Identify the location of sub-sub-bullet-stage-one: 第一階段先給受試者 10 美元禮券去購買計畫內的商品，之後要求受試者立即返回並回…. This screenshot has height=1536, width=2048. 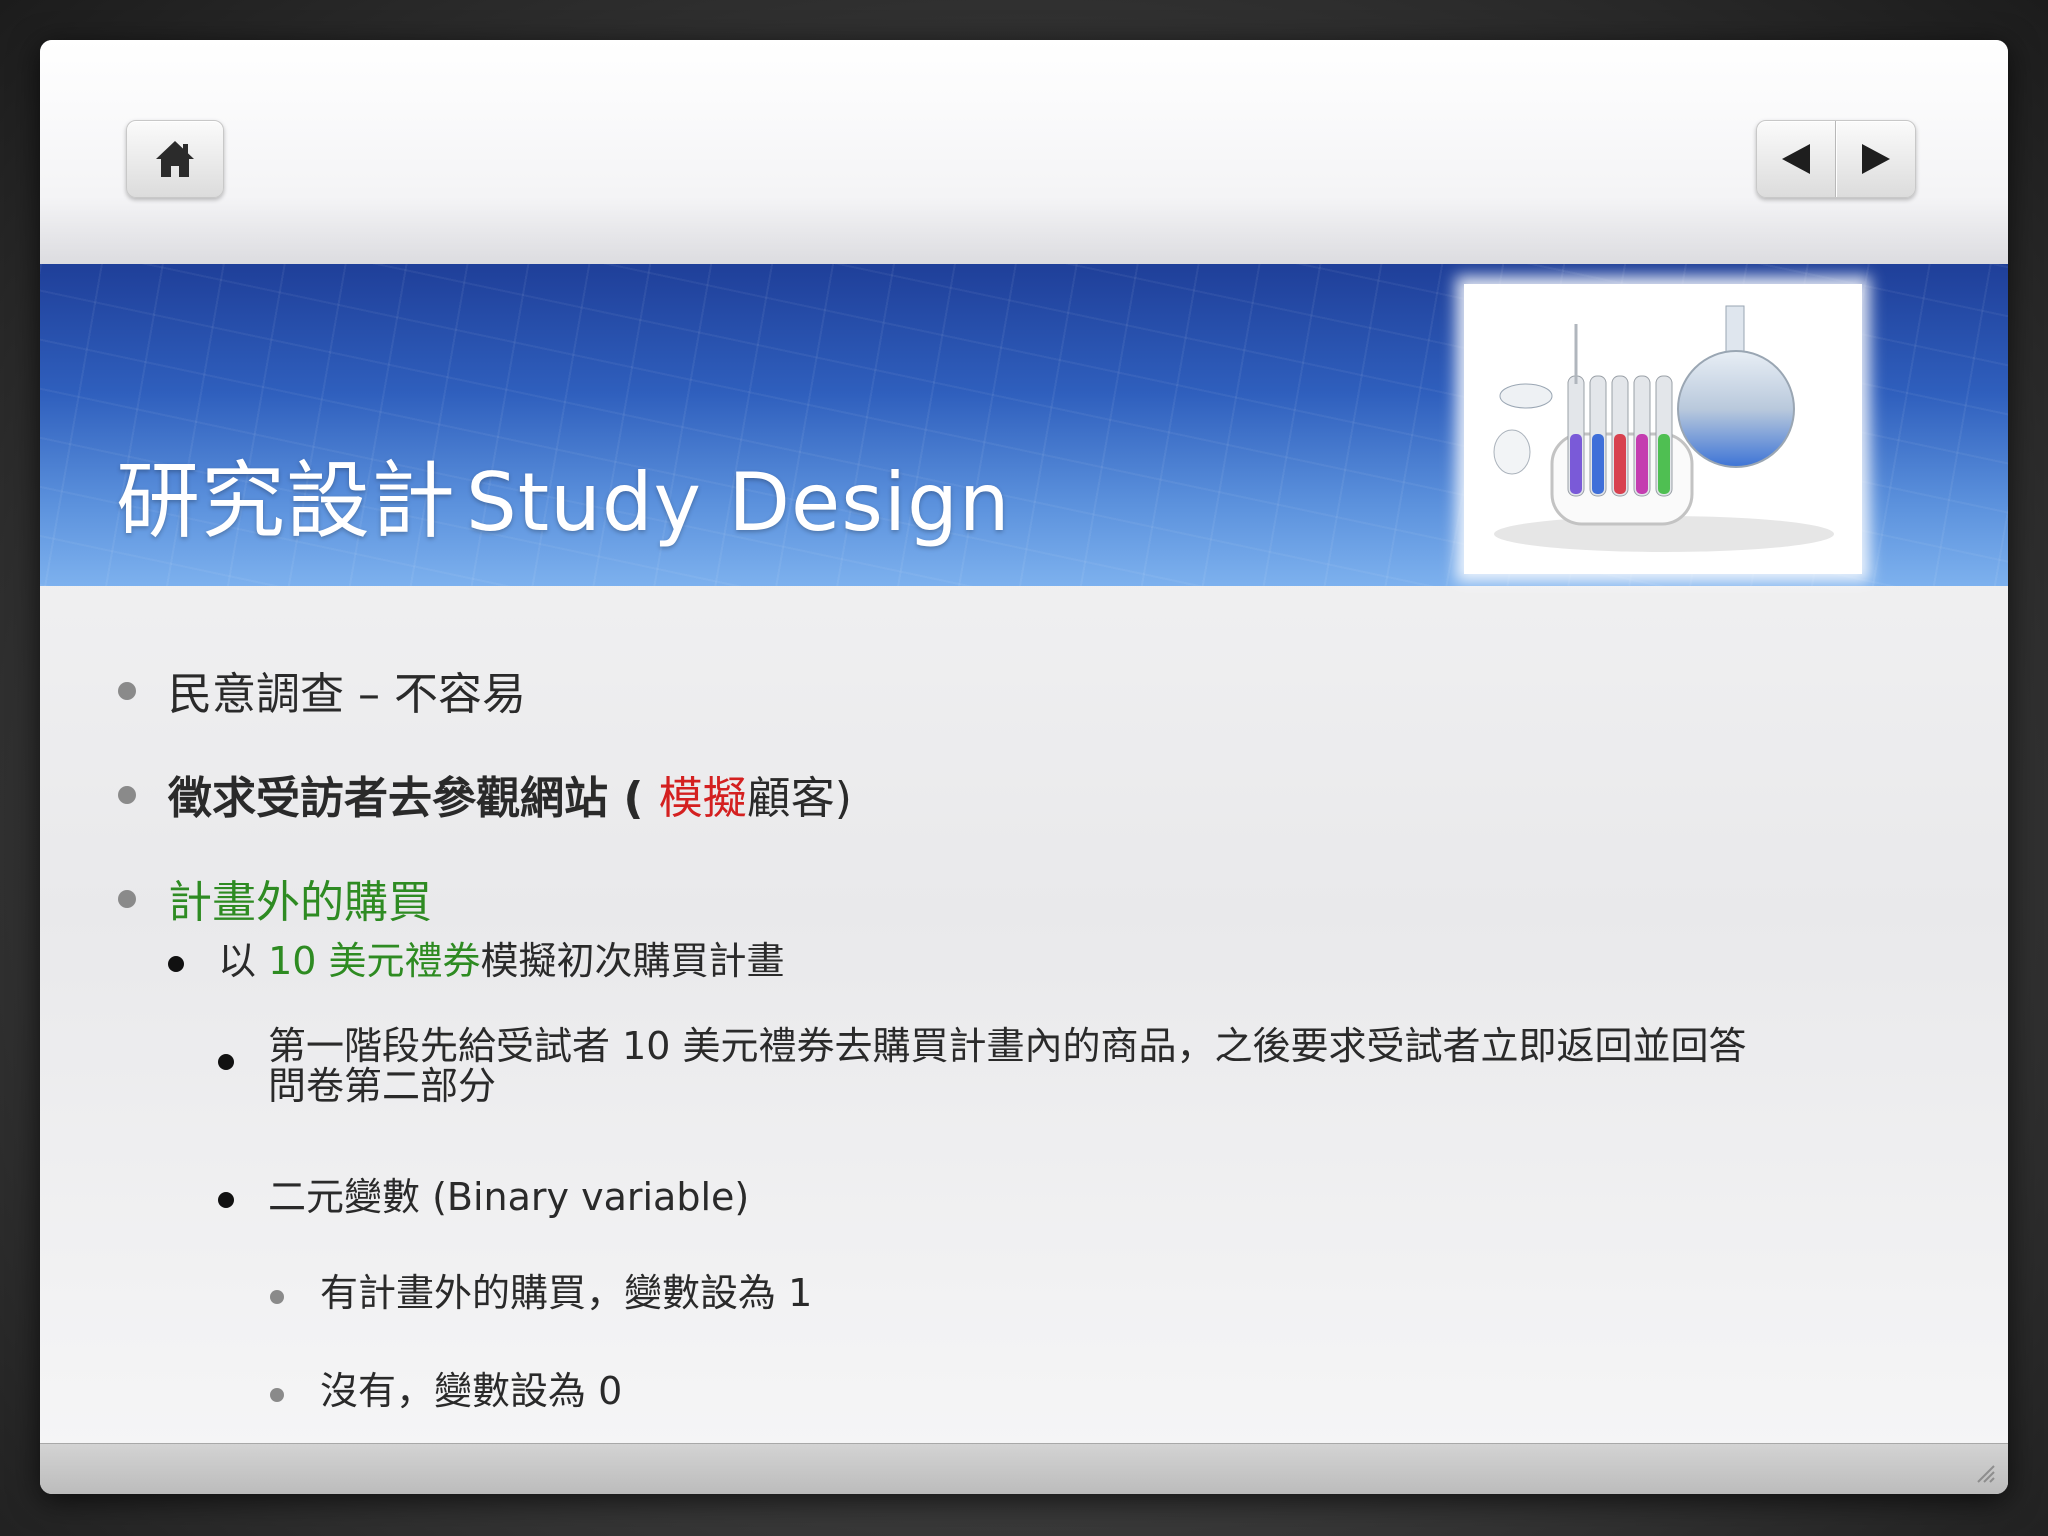
(1007, 1066).